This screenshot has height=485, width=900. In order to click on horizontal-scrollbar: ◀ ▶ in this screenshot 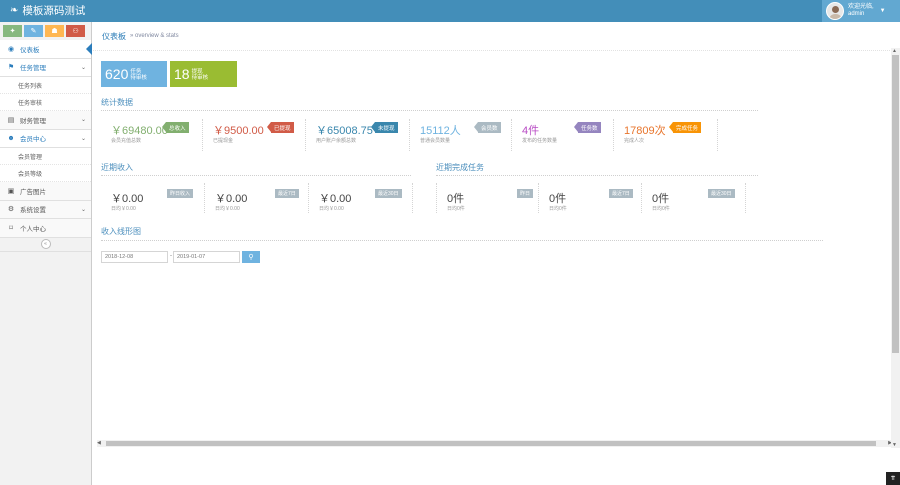, I will do `click(494, 443)`.